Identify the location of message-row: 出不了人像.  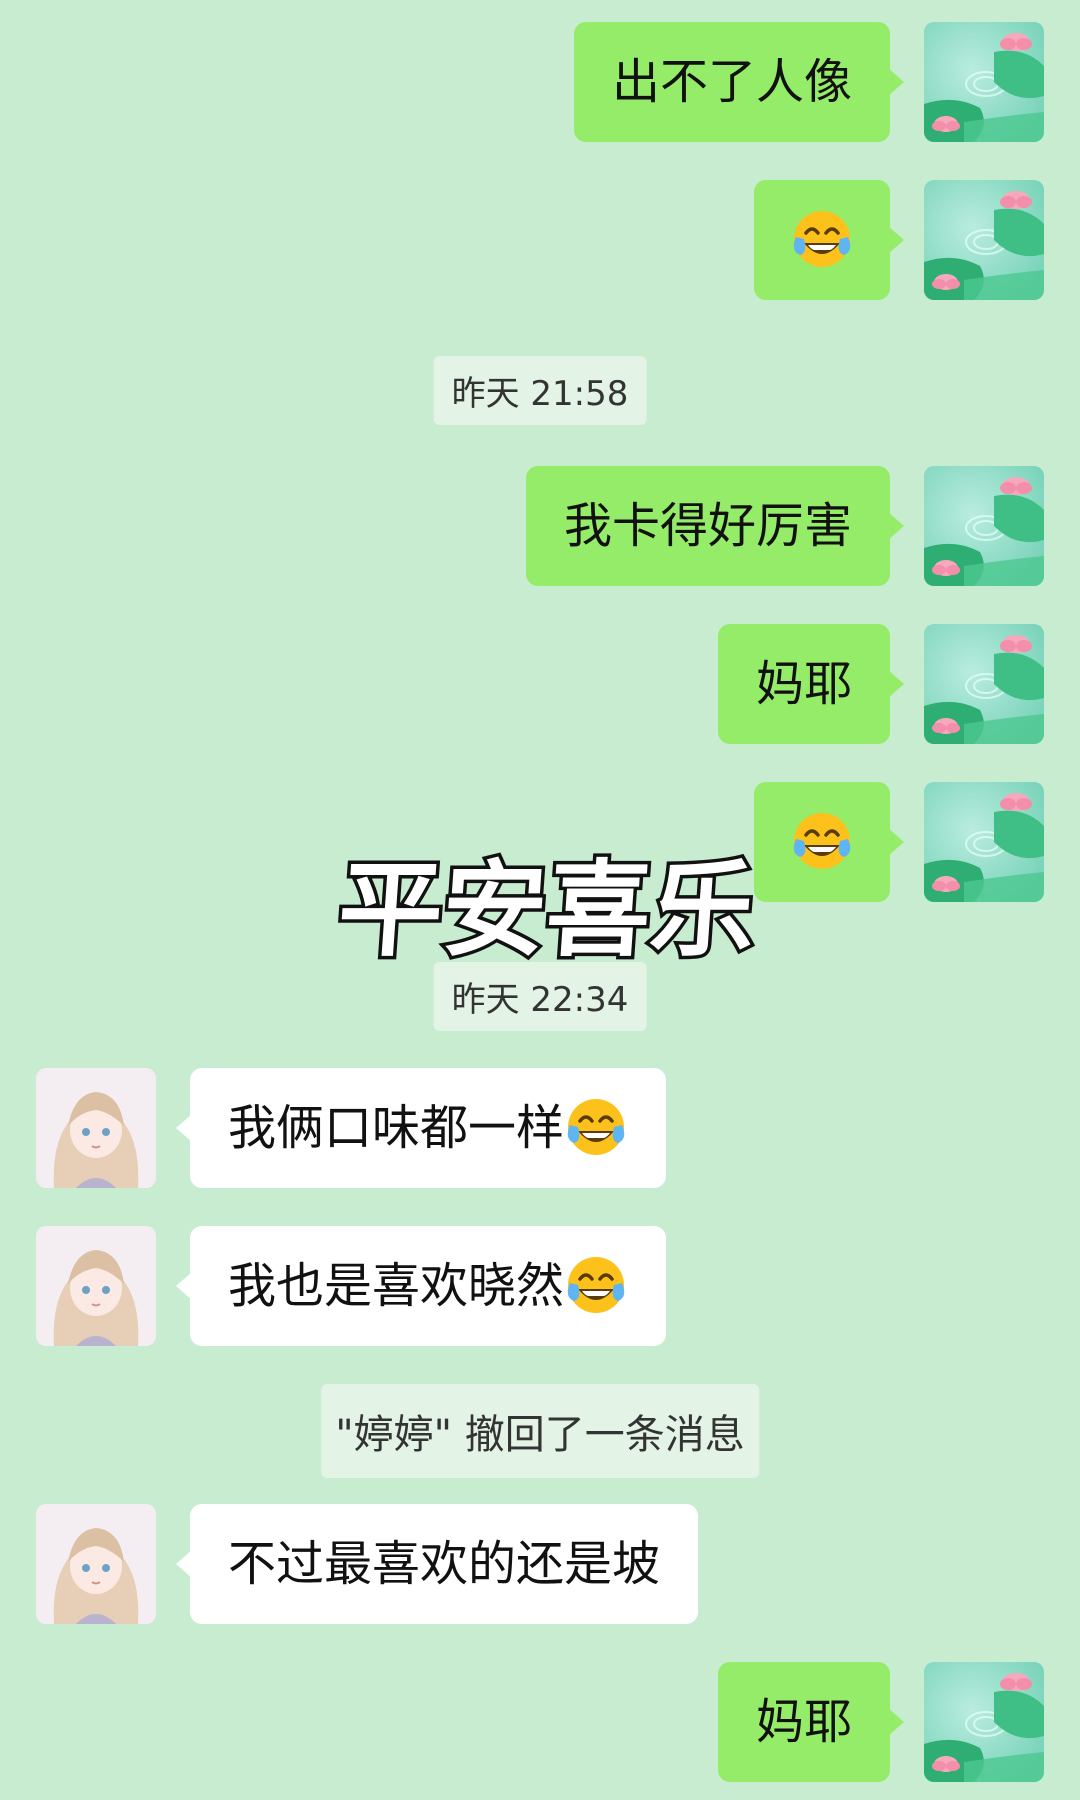
(540, 84).